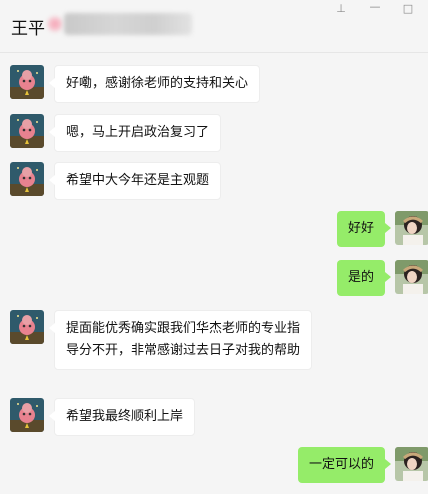 The image size is (428, 494). I want to click on contact-name: 王平, so click(28, 26).